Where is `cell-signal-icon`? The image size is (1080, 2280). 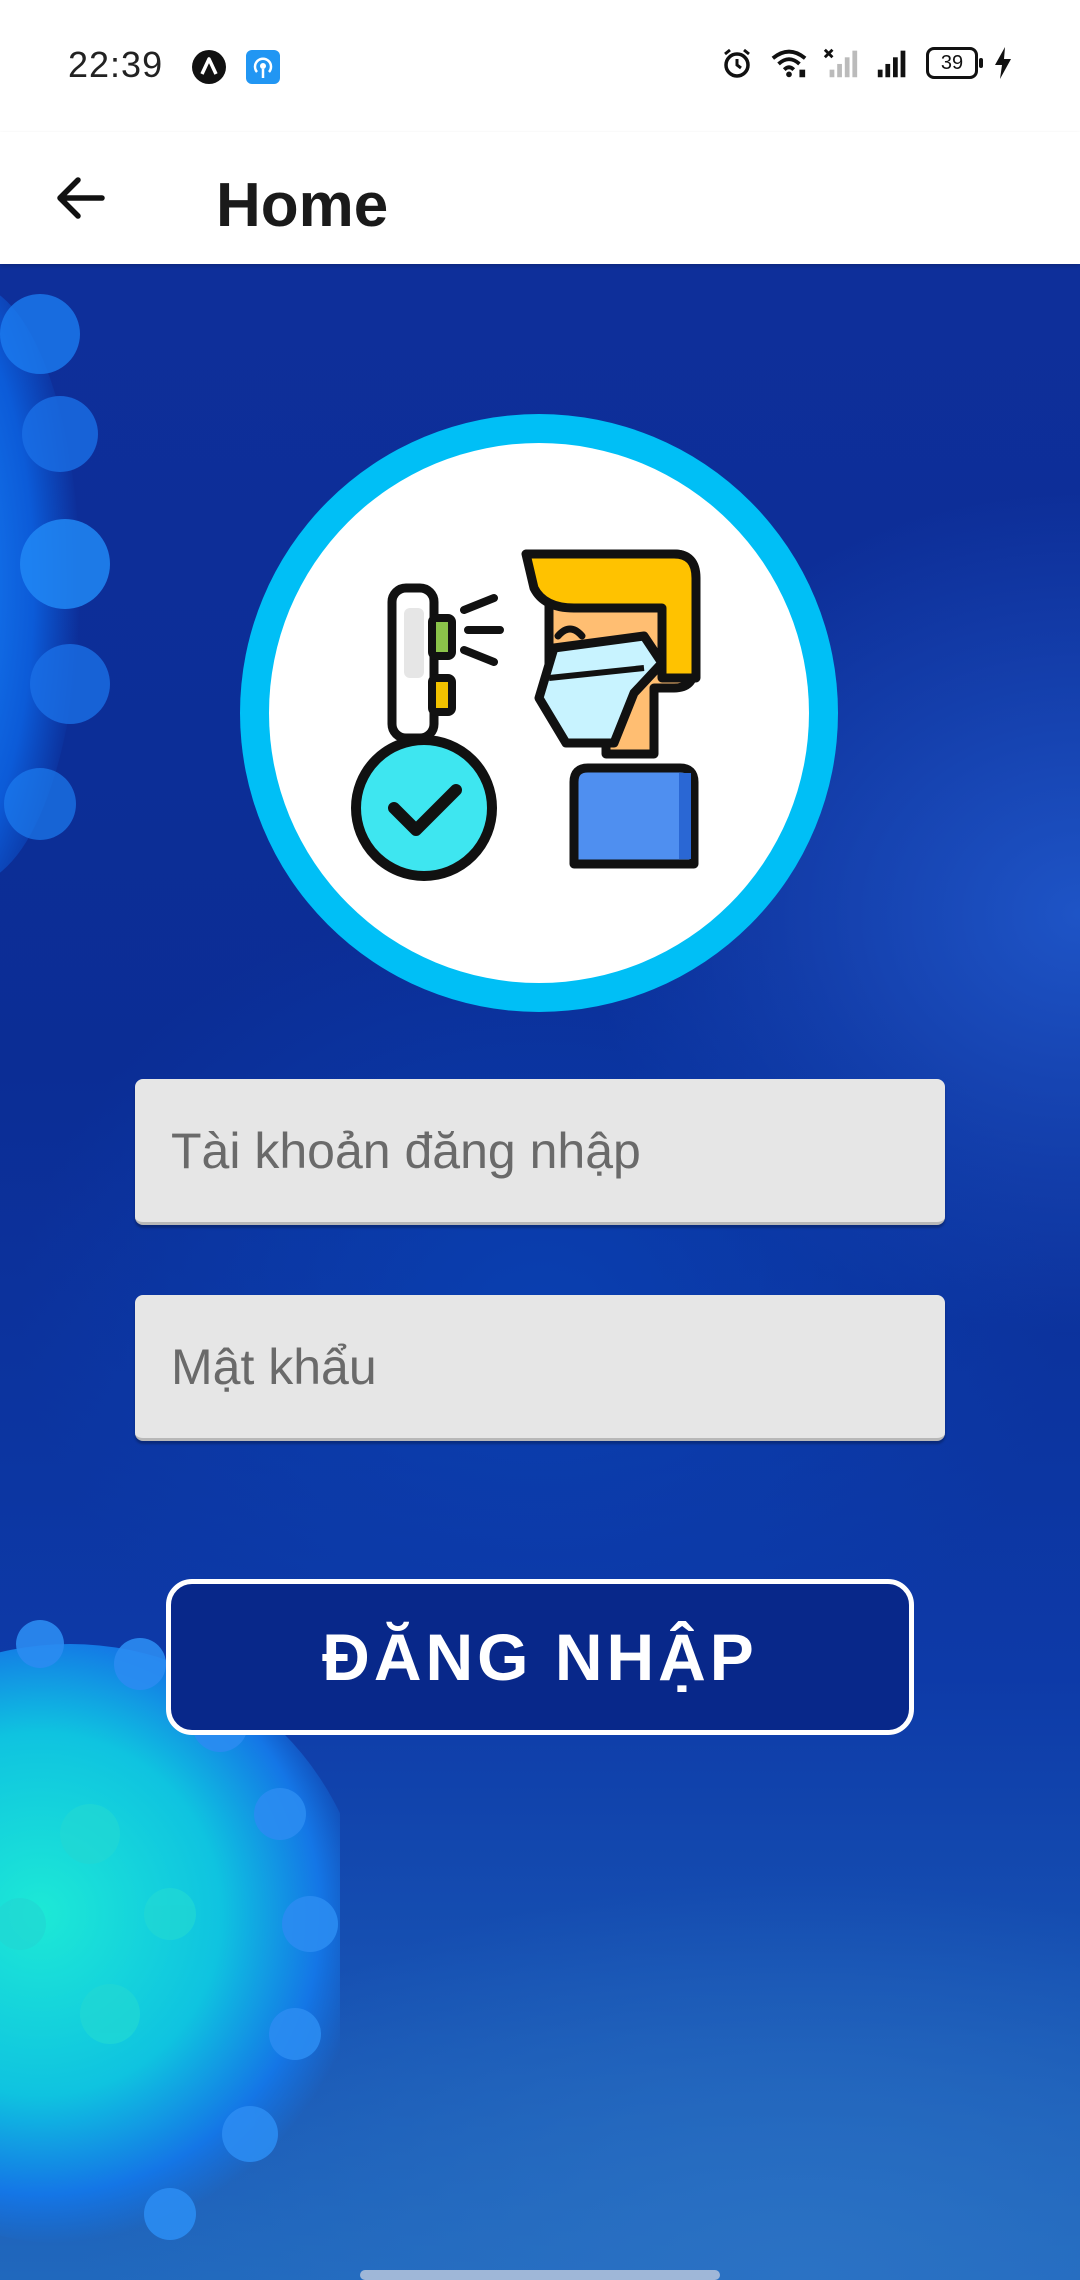
cell-signal-icon is located at coordinates (893, 63).